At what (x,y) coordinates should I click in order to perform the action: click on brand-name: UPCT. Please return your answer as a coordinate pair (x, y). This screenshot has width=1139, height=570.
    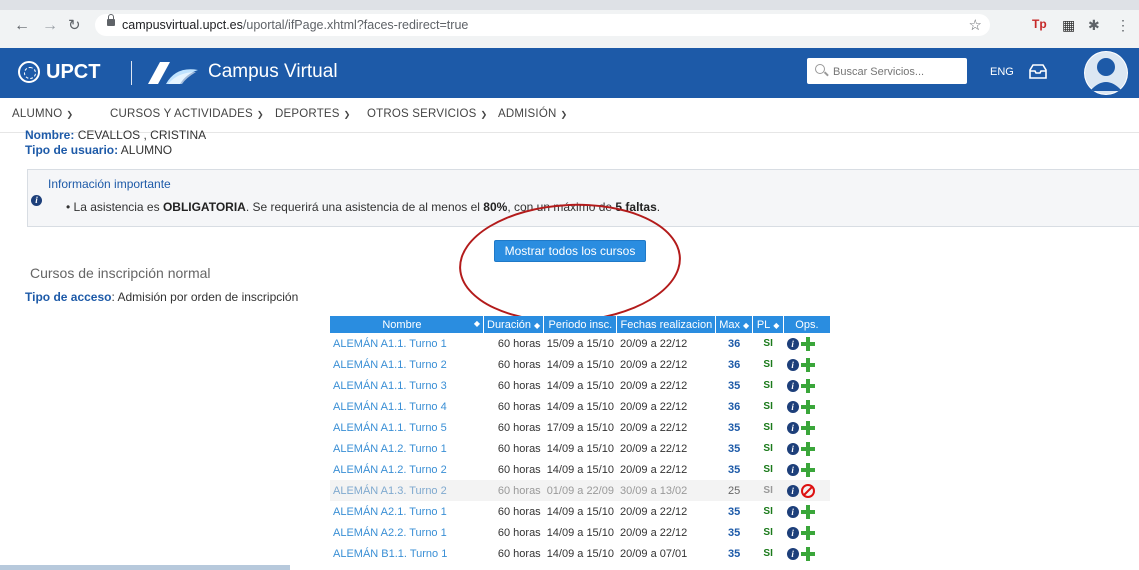
    Looking at the image, I should click on (73, 72).